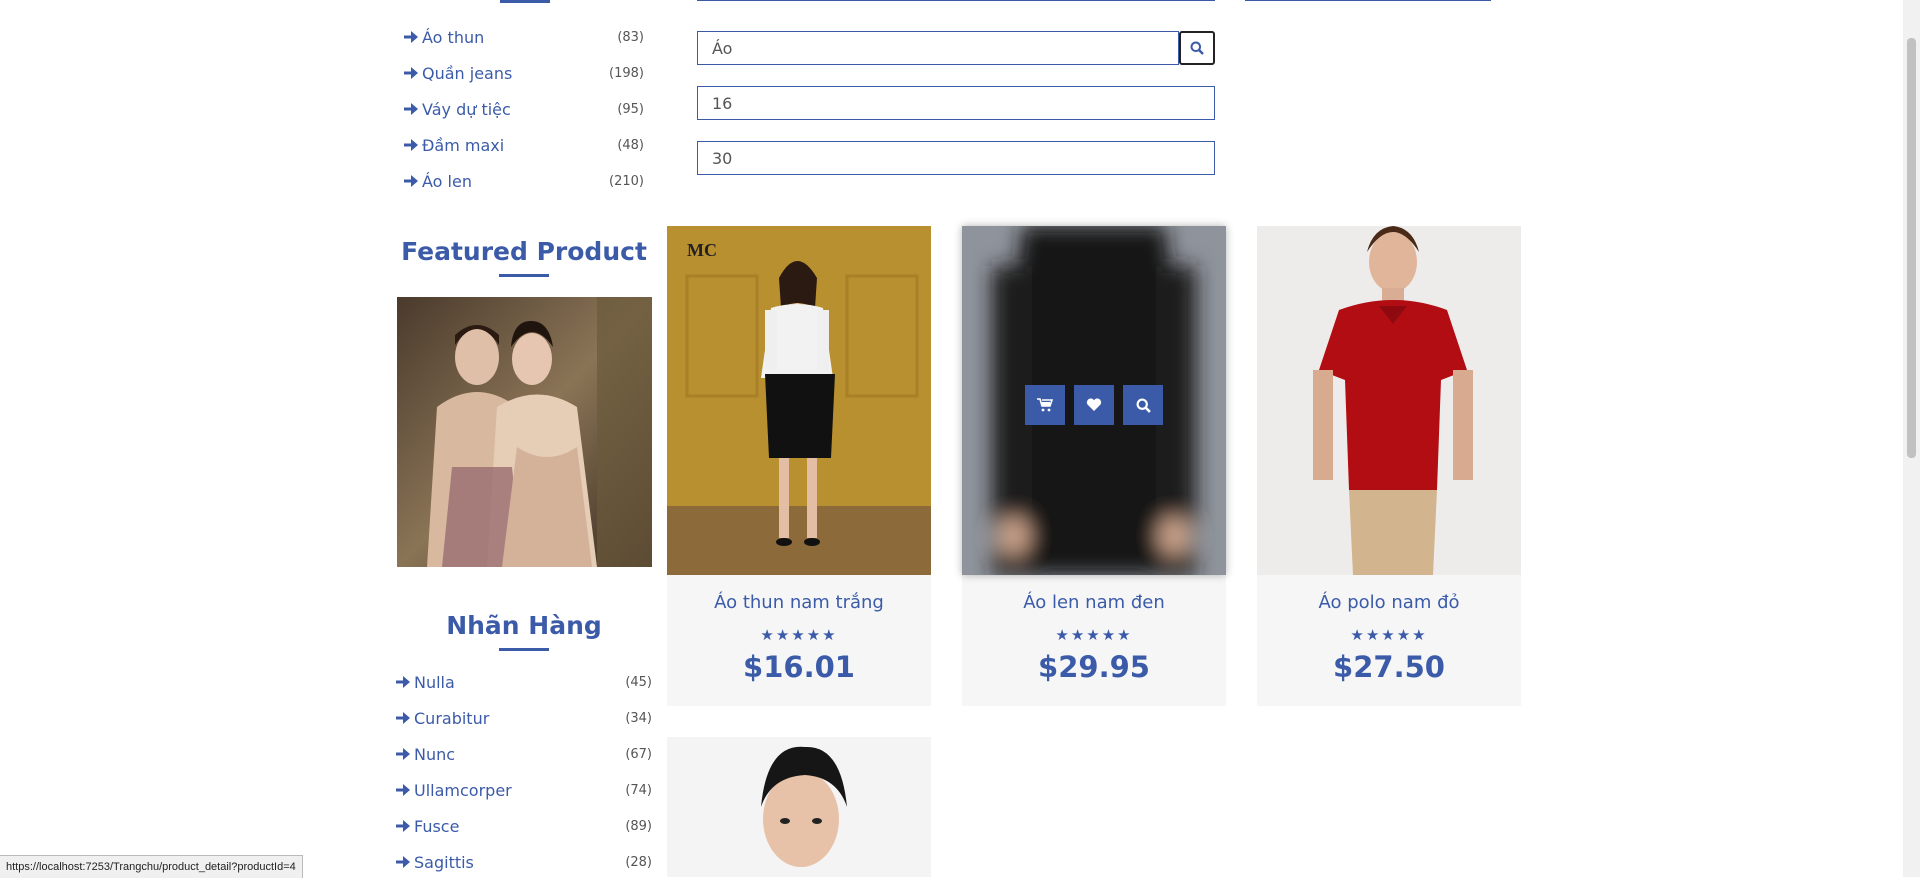  What do you see at coordinates (451, 718) in the screenshot?
I see `brand-label: Curabitur` at bounding box center [451, 718].